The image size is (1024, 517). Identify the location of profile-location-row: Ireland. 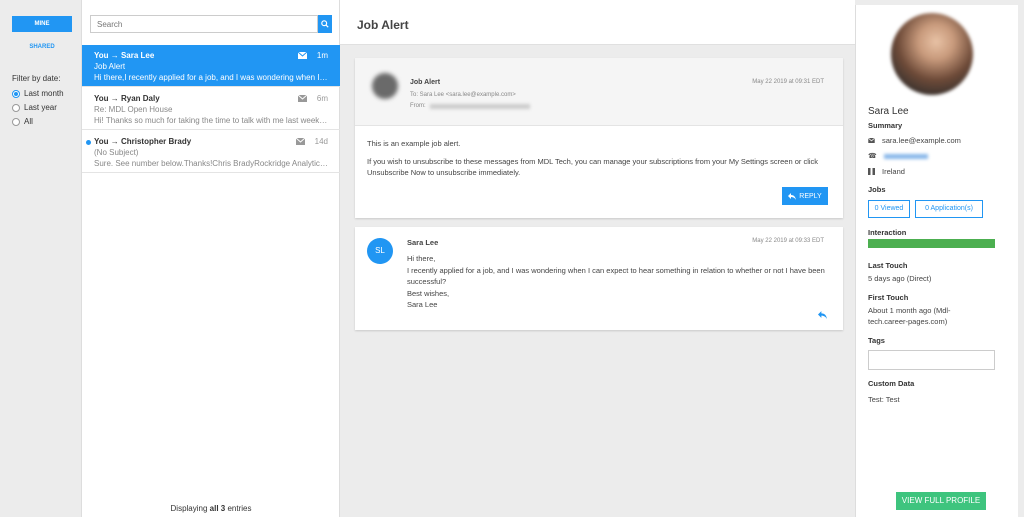
(886, 171).